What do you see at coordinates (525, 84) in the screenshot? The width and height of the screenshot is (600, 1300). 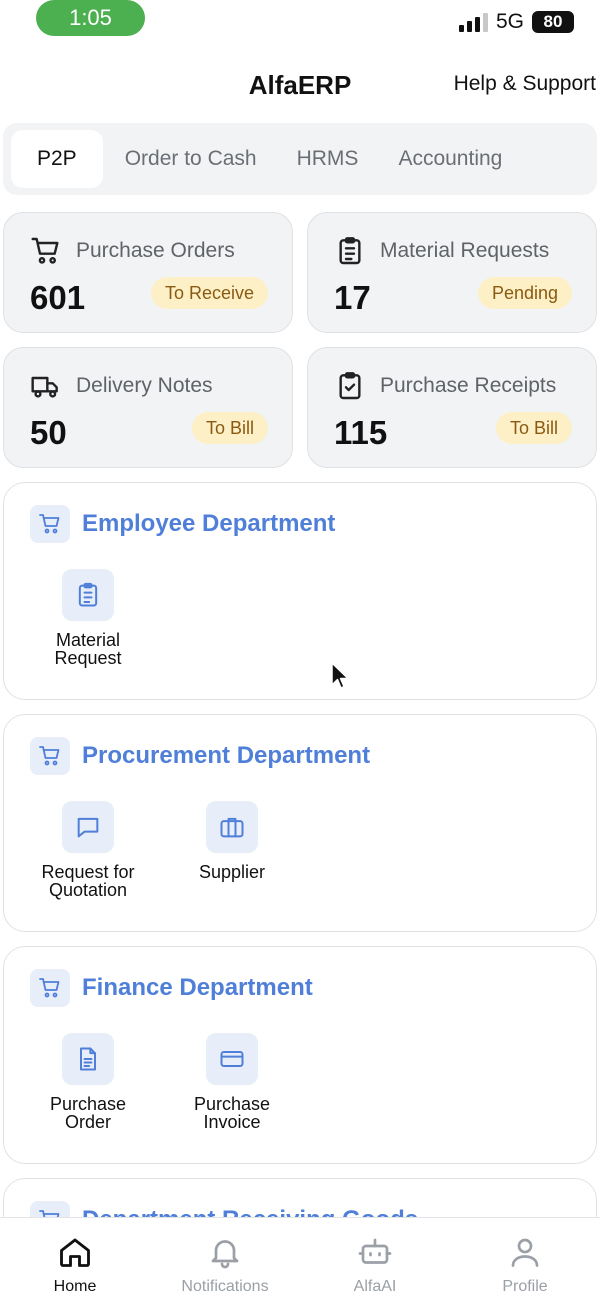 I see `help-support-link: Help & Support` at bounding box center [525, 84].